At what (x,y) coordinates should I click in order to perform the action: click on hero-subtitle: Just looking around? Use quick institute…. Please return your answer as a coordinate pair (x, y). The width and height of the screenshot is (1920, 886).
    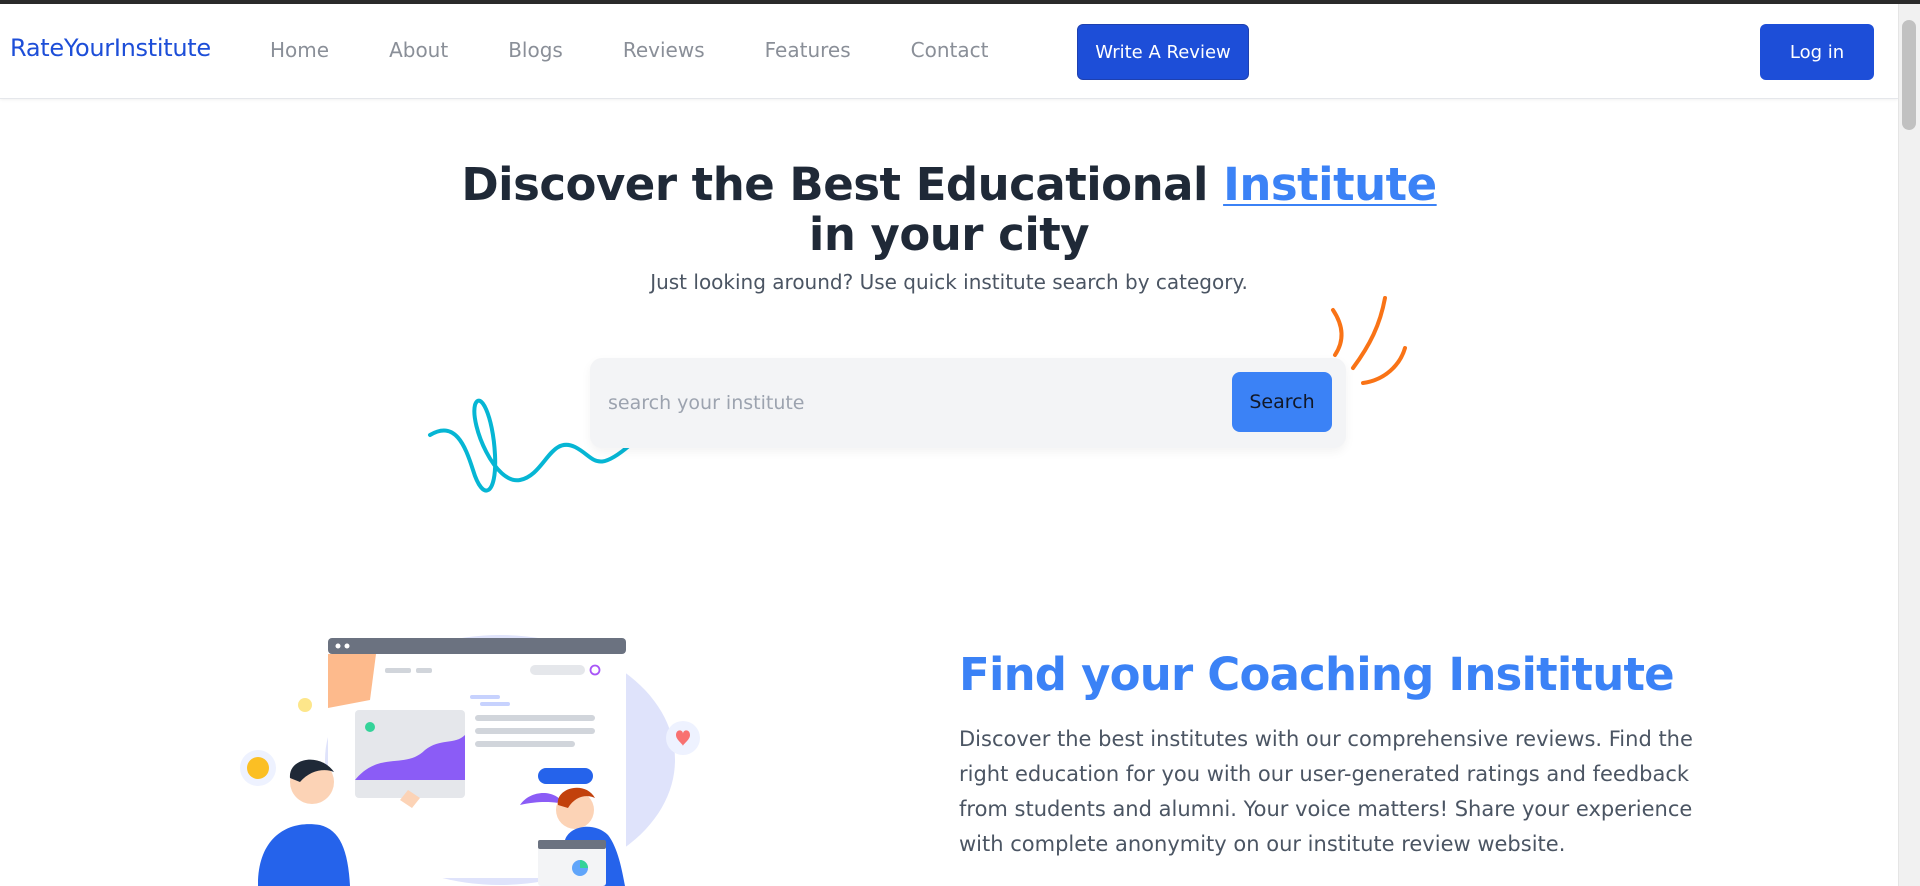
    Looking at the image, I should click on (949, 282).